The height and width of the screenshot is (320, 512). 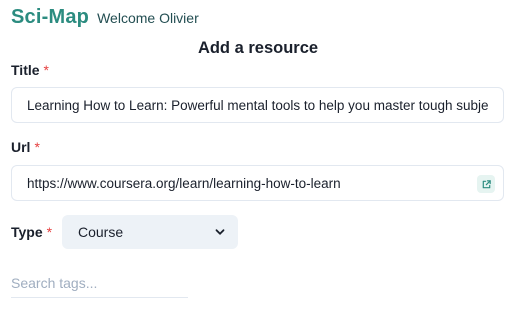 I want to click on header: Sci-Map Welcome Olivier, so click(x=105, y=17).